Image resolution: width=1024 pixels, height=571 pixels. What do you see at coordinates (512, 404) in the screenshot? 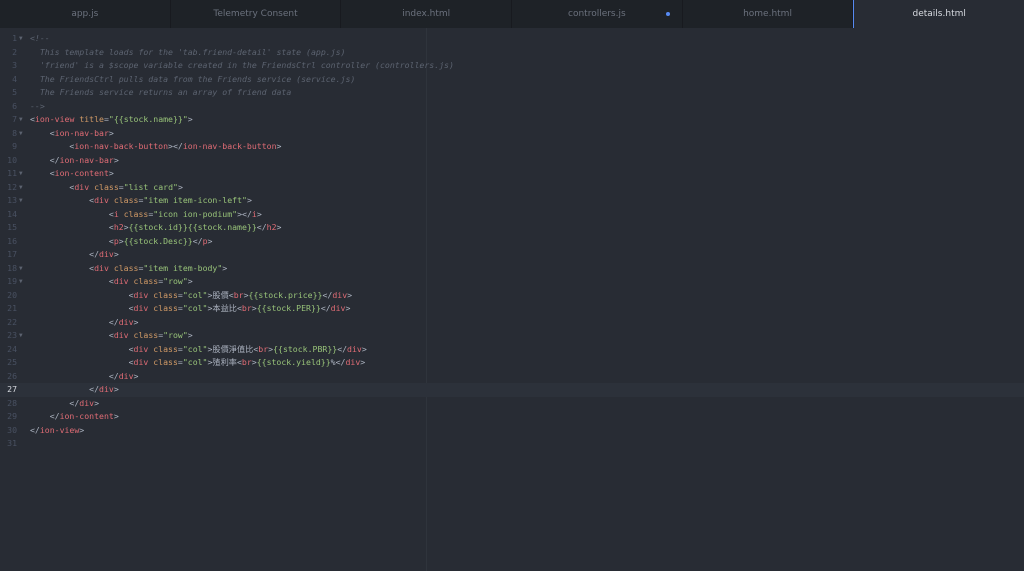
I see `code-line: 28 </div>` at bounding box center [512, 404].